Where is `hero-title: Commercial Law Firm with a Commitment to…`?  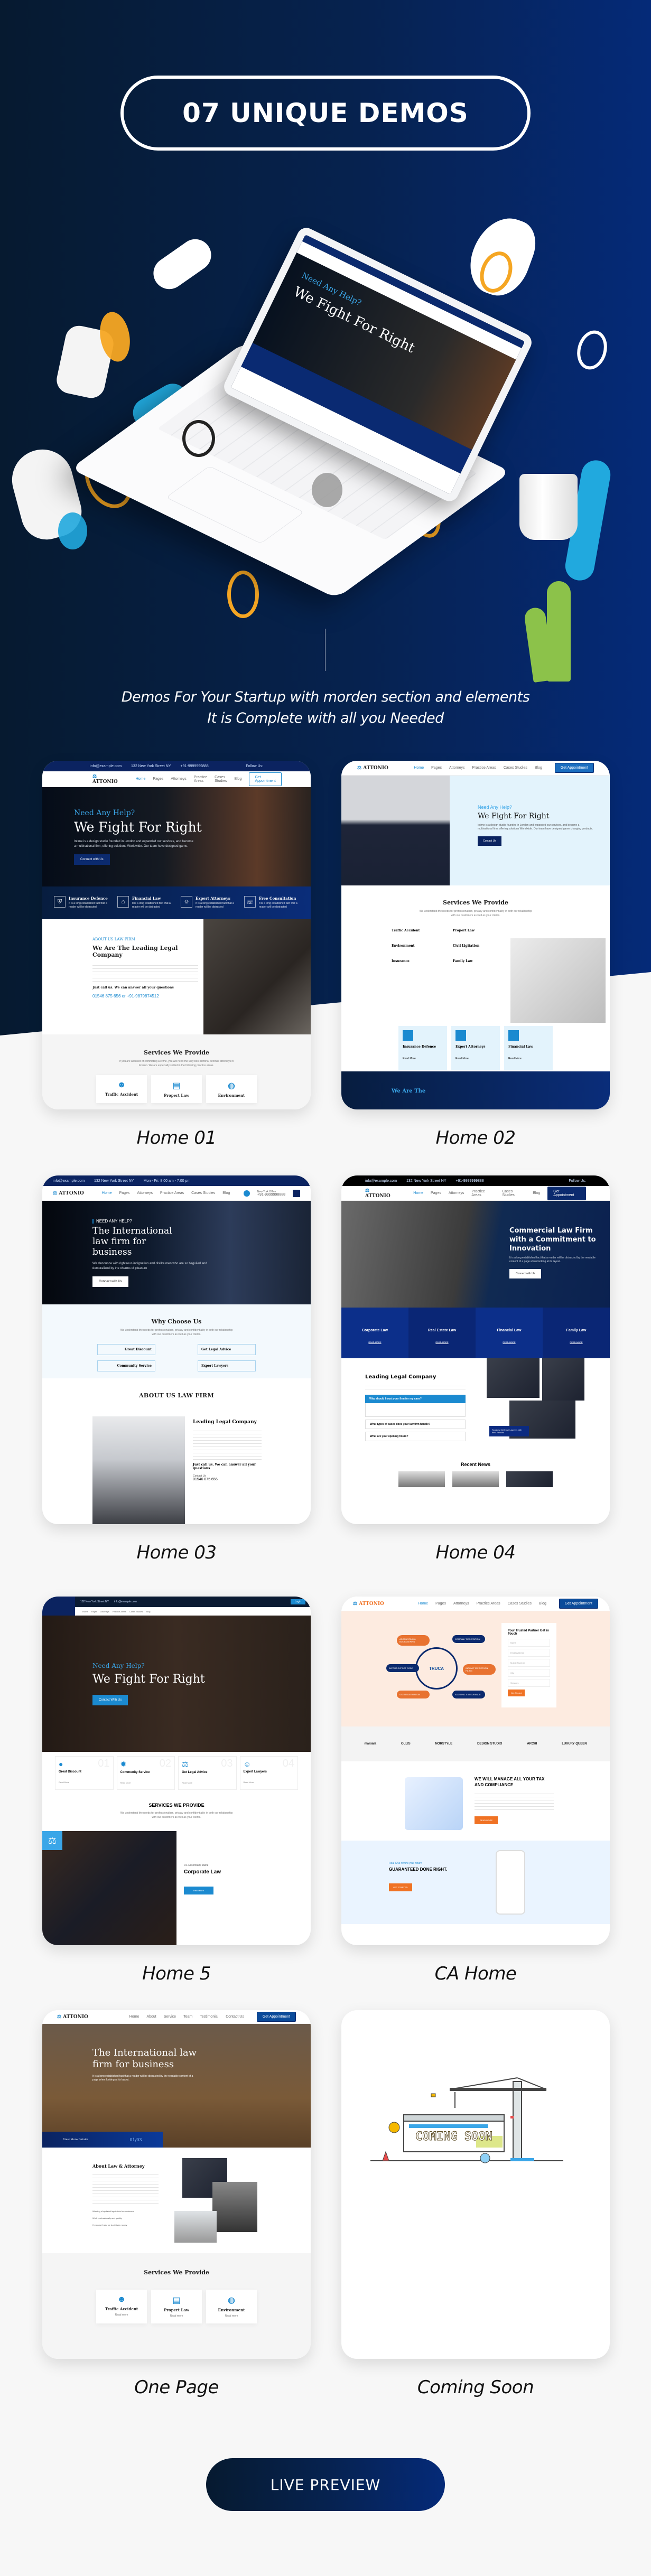 hero-title: Commercial Law Firm with a Commitment to… is located at coordinates (553, 1240).